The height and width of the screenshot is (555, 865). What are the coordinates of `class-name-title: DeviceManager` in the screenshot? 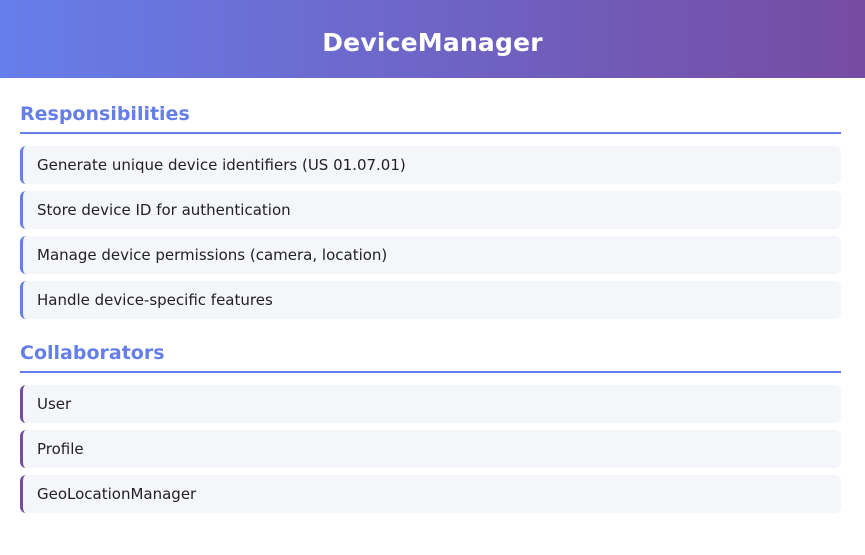 It's located at (432, 42).